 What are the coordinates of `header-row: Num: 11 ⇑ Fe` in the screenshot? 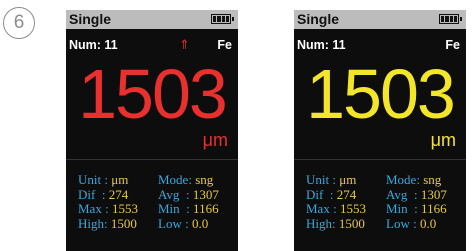 It's located at (152, 45).